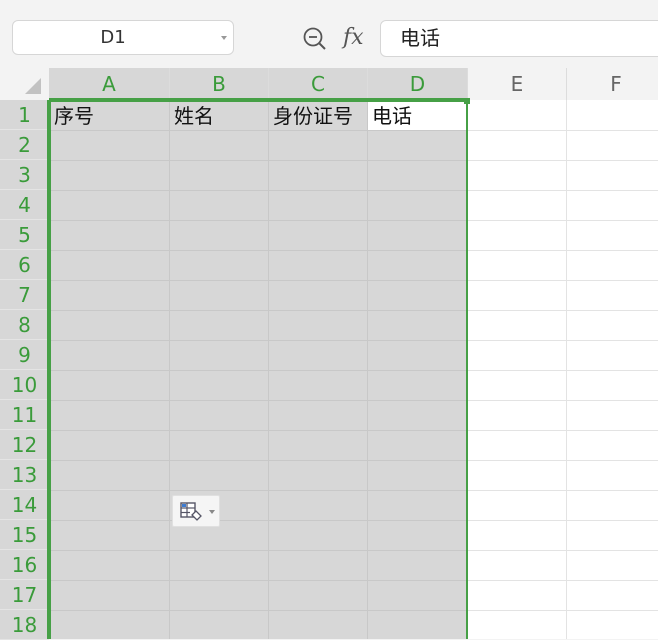  Describe the element at coordinates (517, 84) in the screenshot. I see `column-header-e: E` at that location.